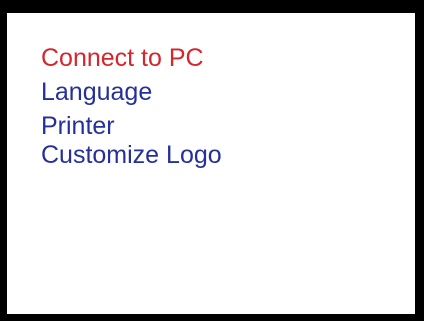 The image size is (424, 321). Describe the element at coordinates (131, 58) in the screenshot. I see `menu-item-connect-to-pc: Connect to PC` at that location.